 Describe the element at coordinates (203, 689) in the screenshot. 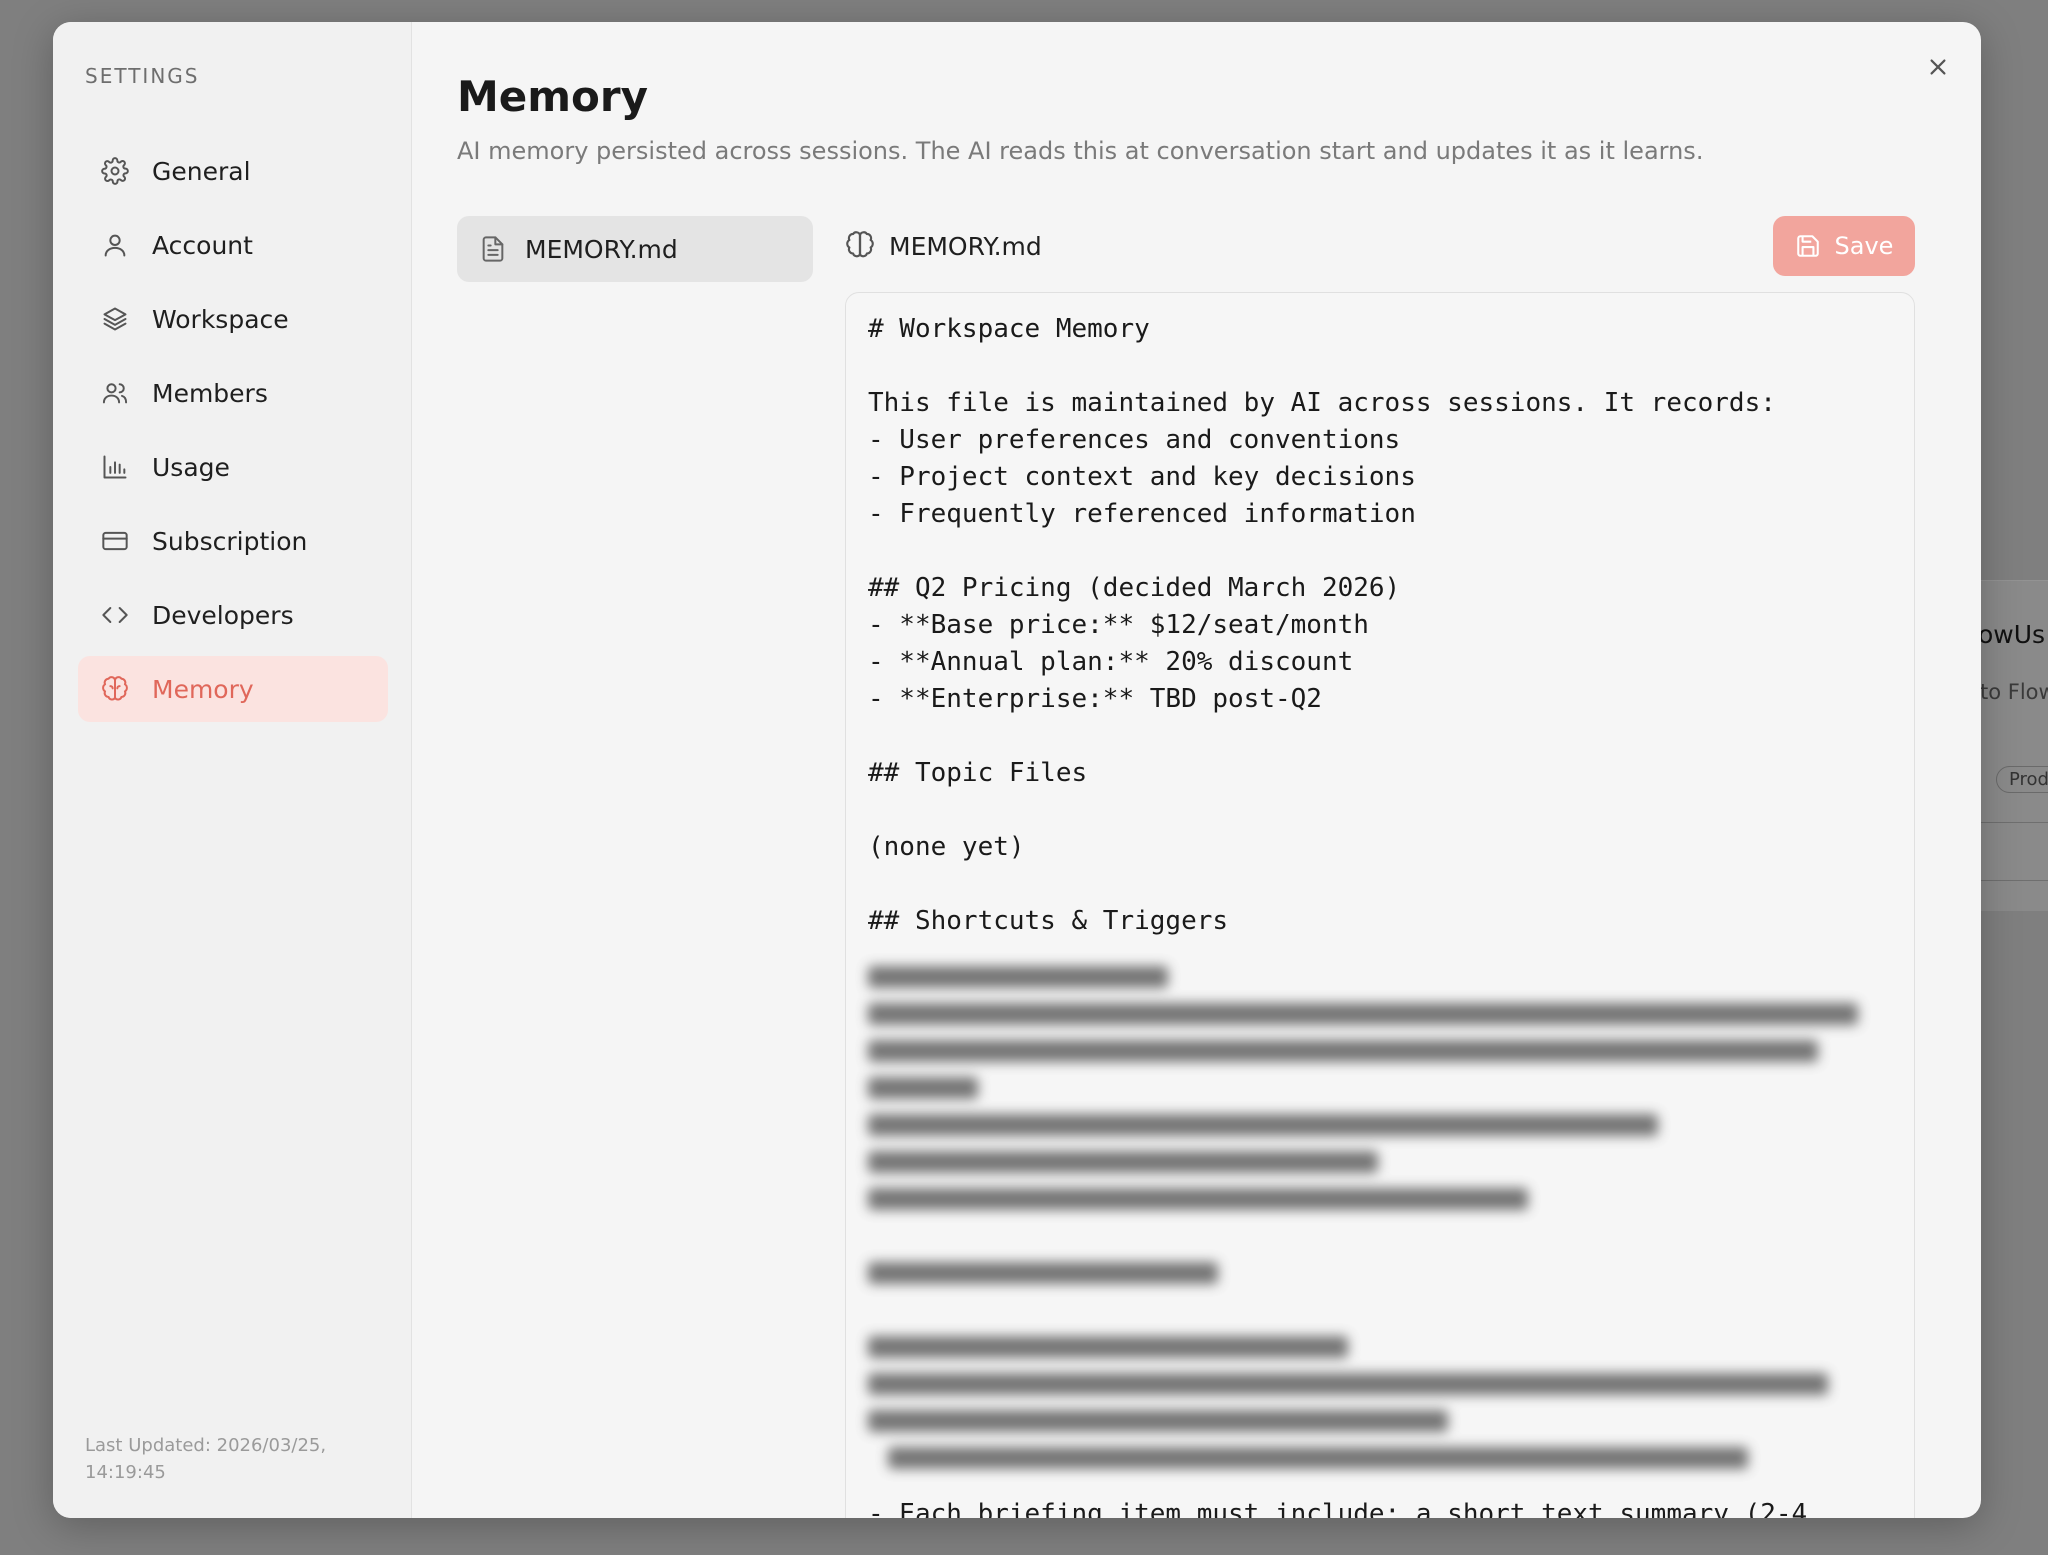

I see `sidebar-item-label: Memory` at that location.